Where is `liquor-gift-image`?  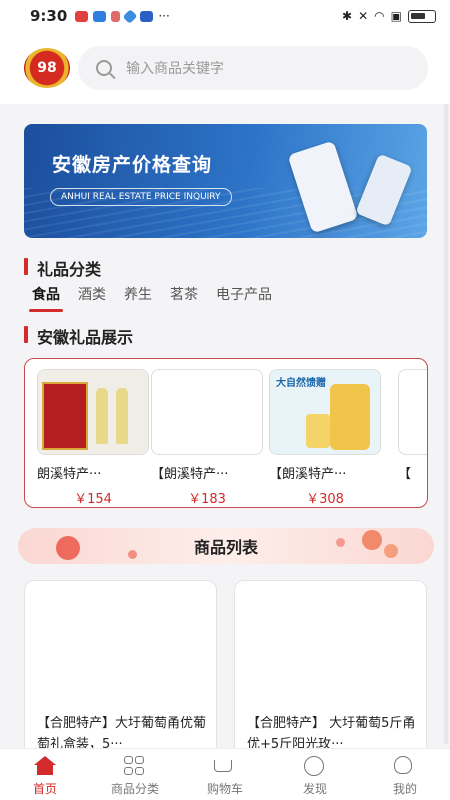 liquor-gift-image is located at coordinates (93, 412).